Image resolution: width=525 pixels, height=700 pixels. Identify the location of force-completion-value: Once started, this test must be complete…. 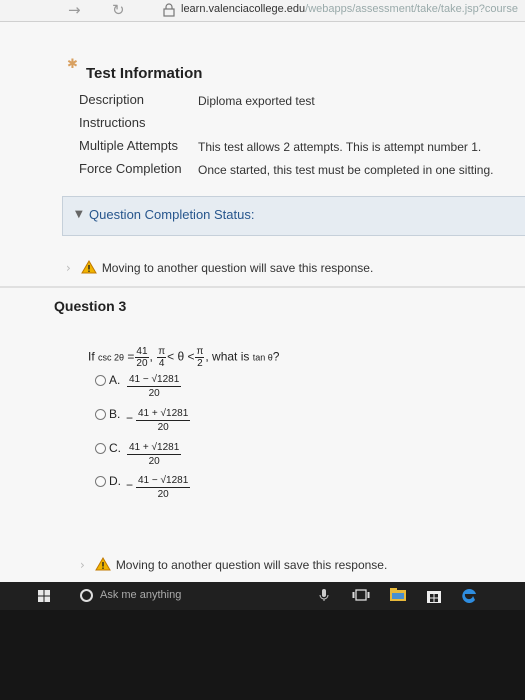
(346, 170).